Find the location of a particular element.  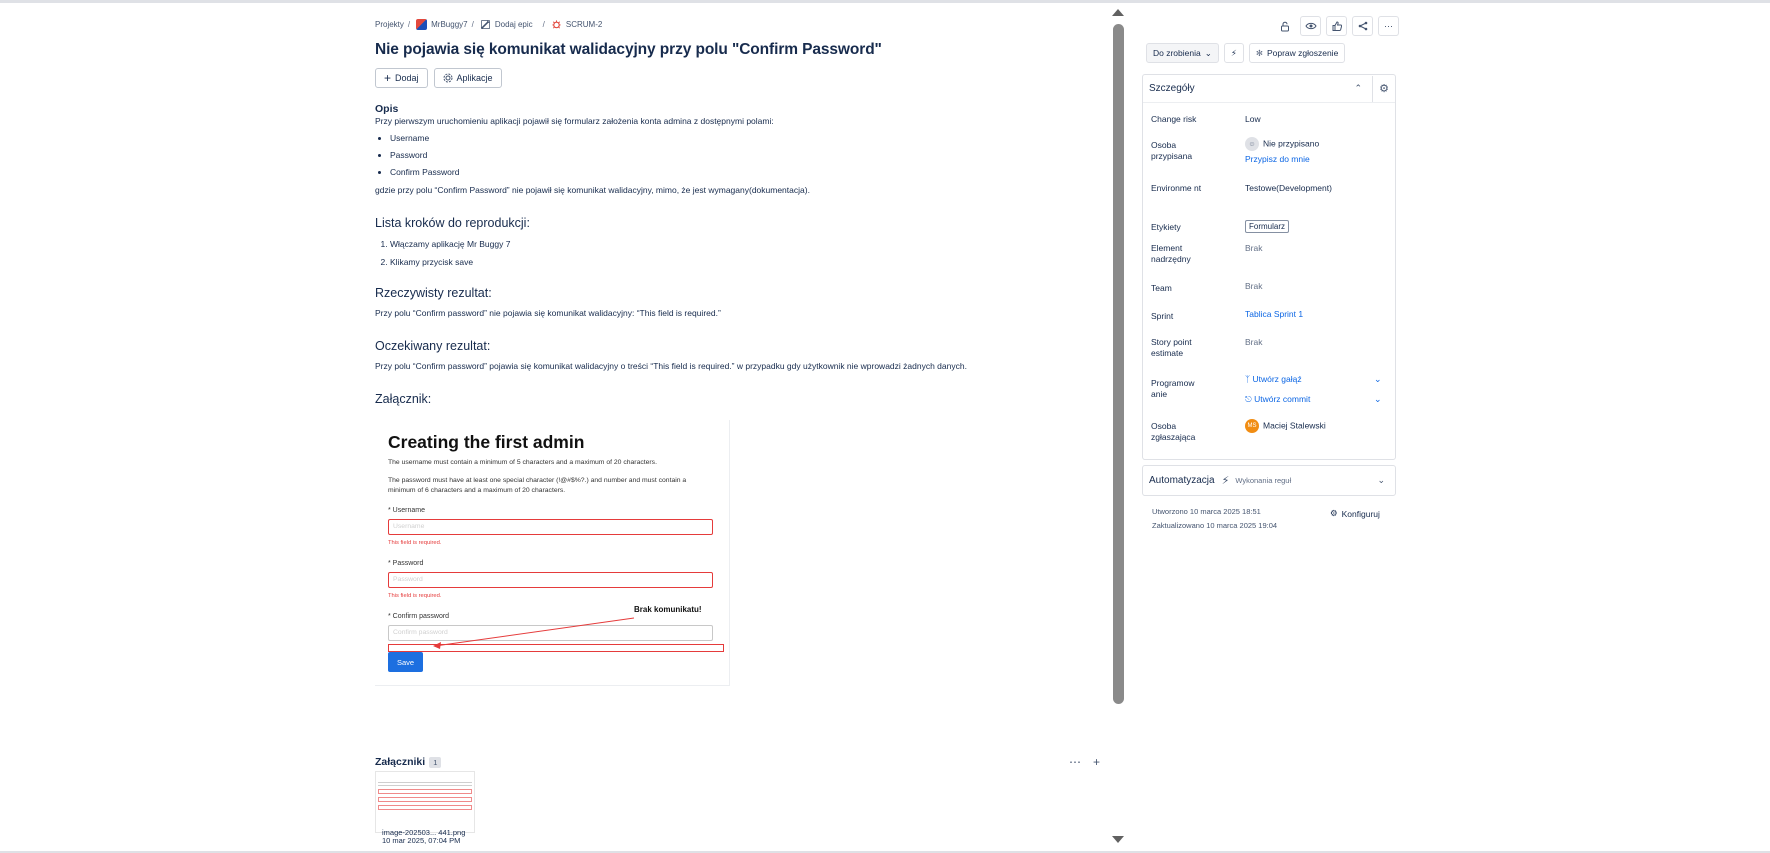

scrollbar-thumb is located at coordinates (1118, 364).